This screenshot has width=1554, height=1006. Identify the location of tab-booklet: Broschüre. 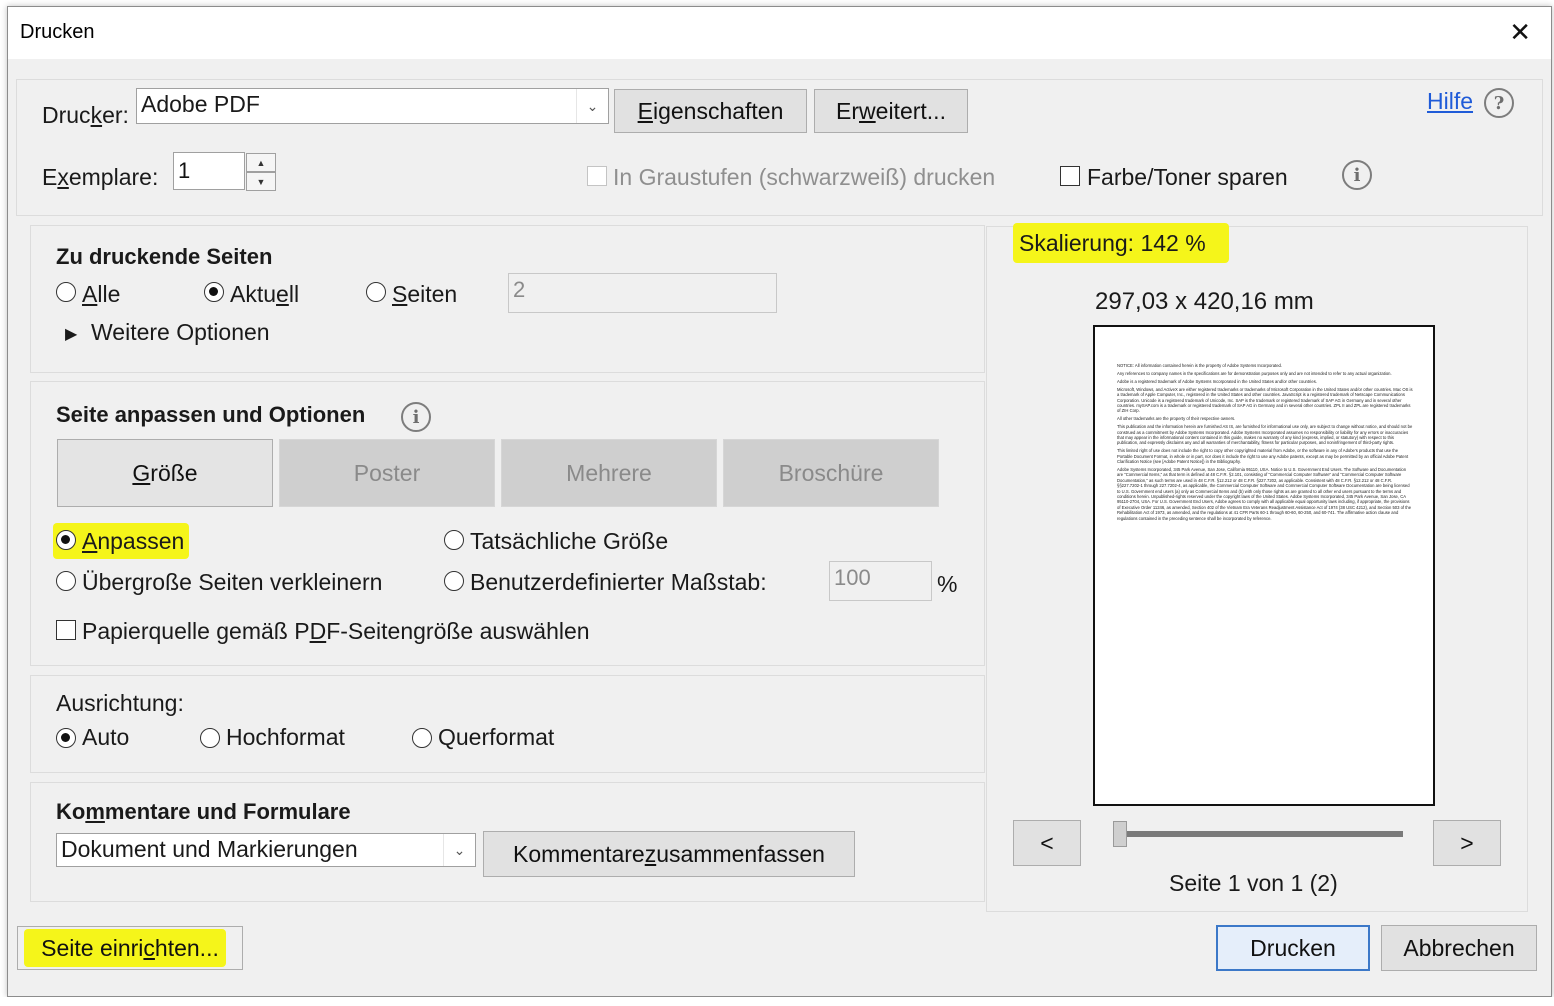
(831, 473).